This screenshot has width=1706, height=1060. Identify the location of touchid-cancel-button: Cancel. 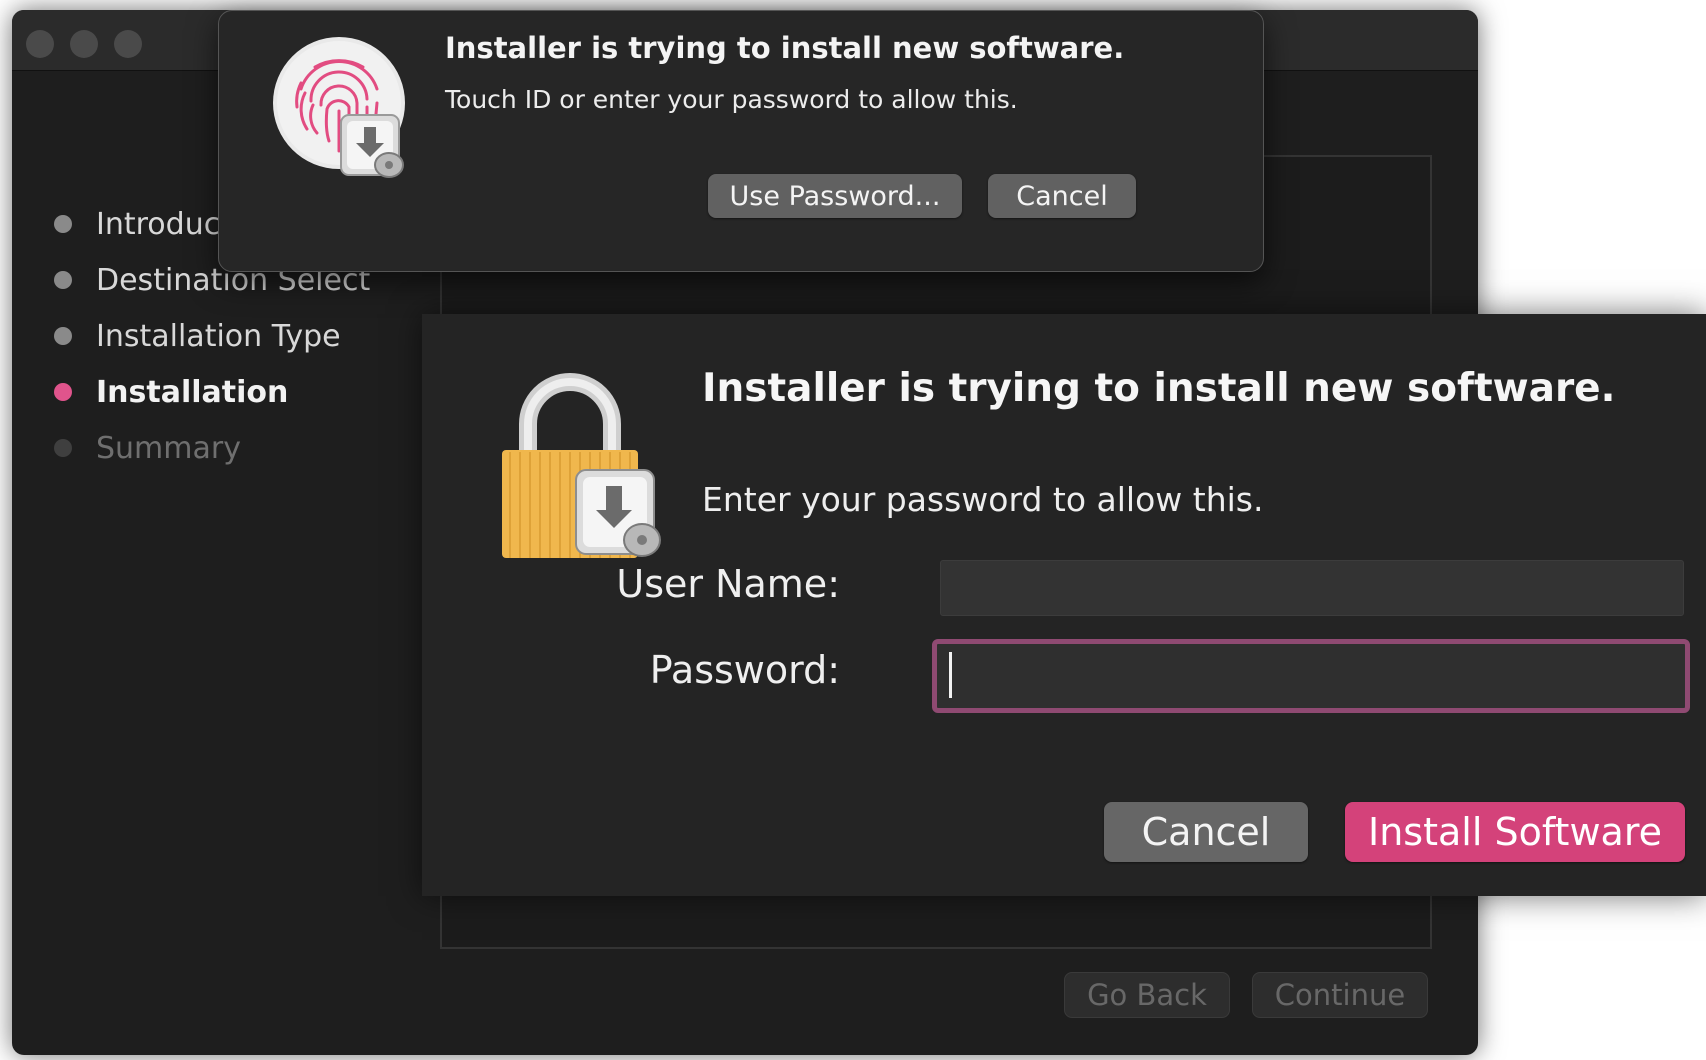
(1062, 196).